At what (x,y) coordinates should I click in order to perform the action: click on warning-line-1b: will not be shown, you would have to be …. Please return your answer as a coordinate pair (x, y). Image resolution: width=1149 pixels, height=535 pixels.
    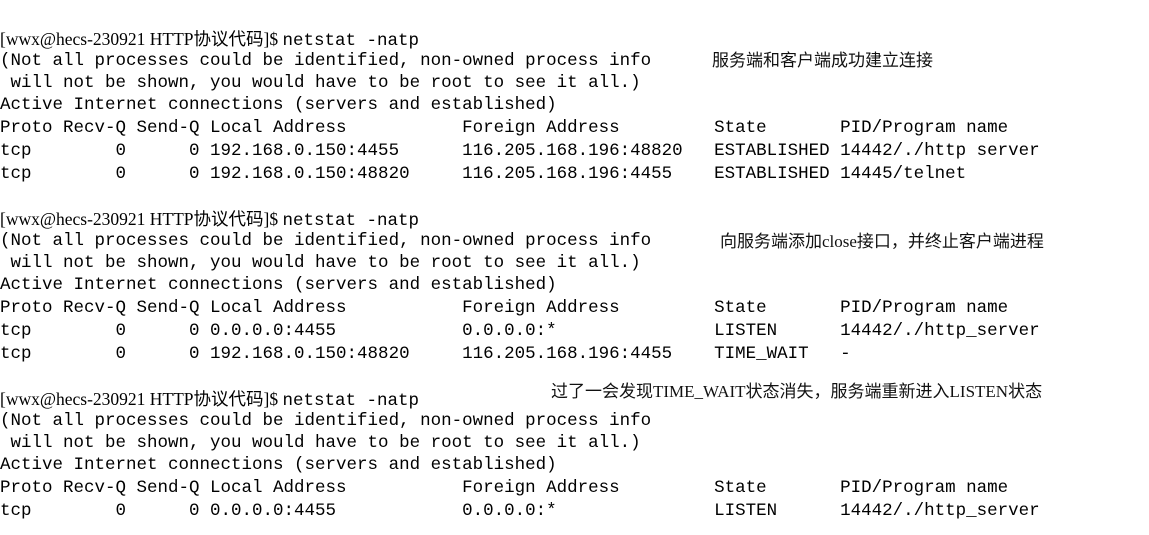
    Looking at the image, I should click on (320, 83).